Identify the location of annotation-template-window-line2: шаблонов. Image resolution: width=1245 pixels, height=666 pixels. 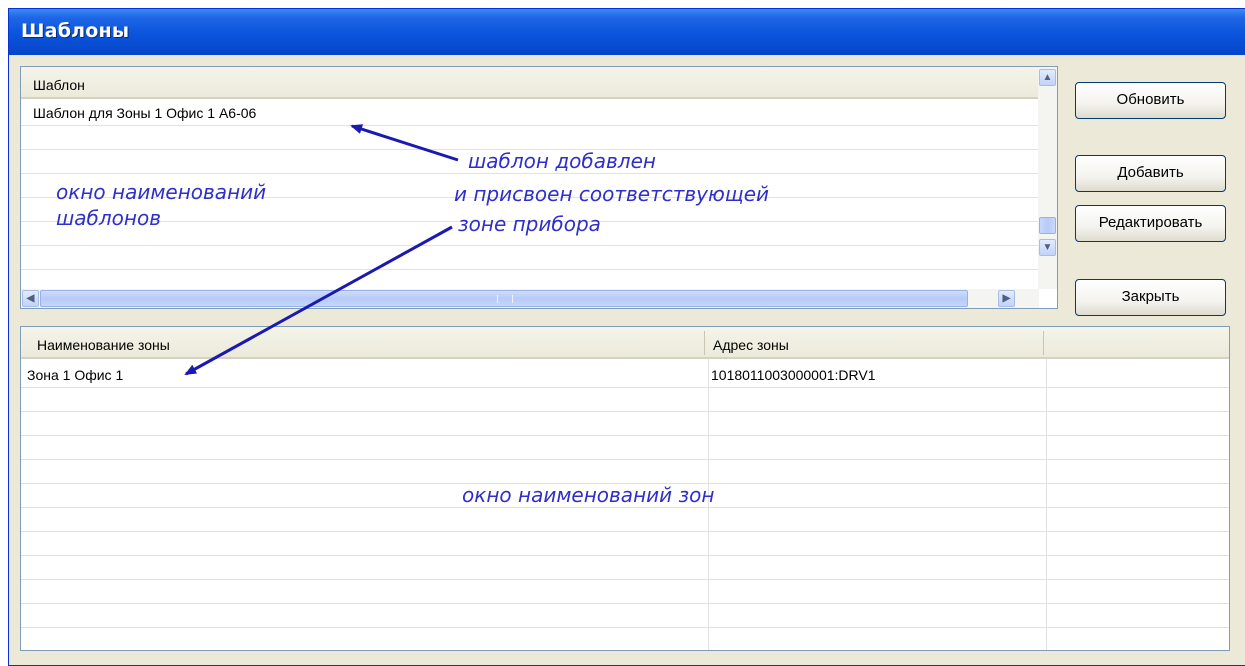
(109, 218).